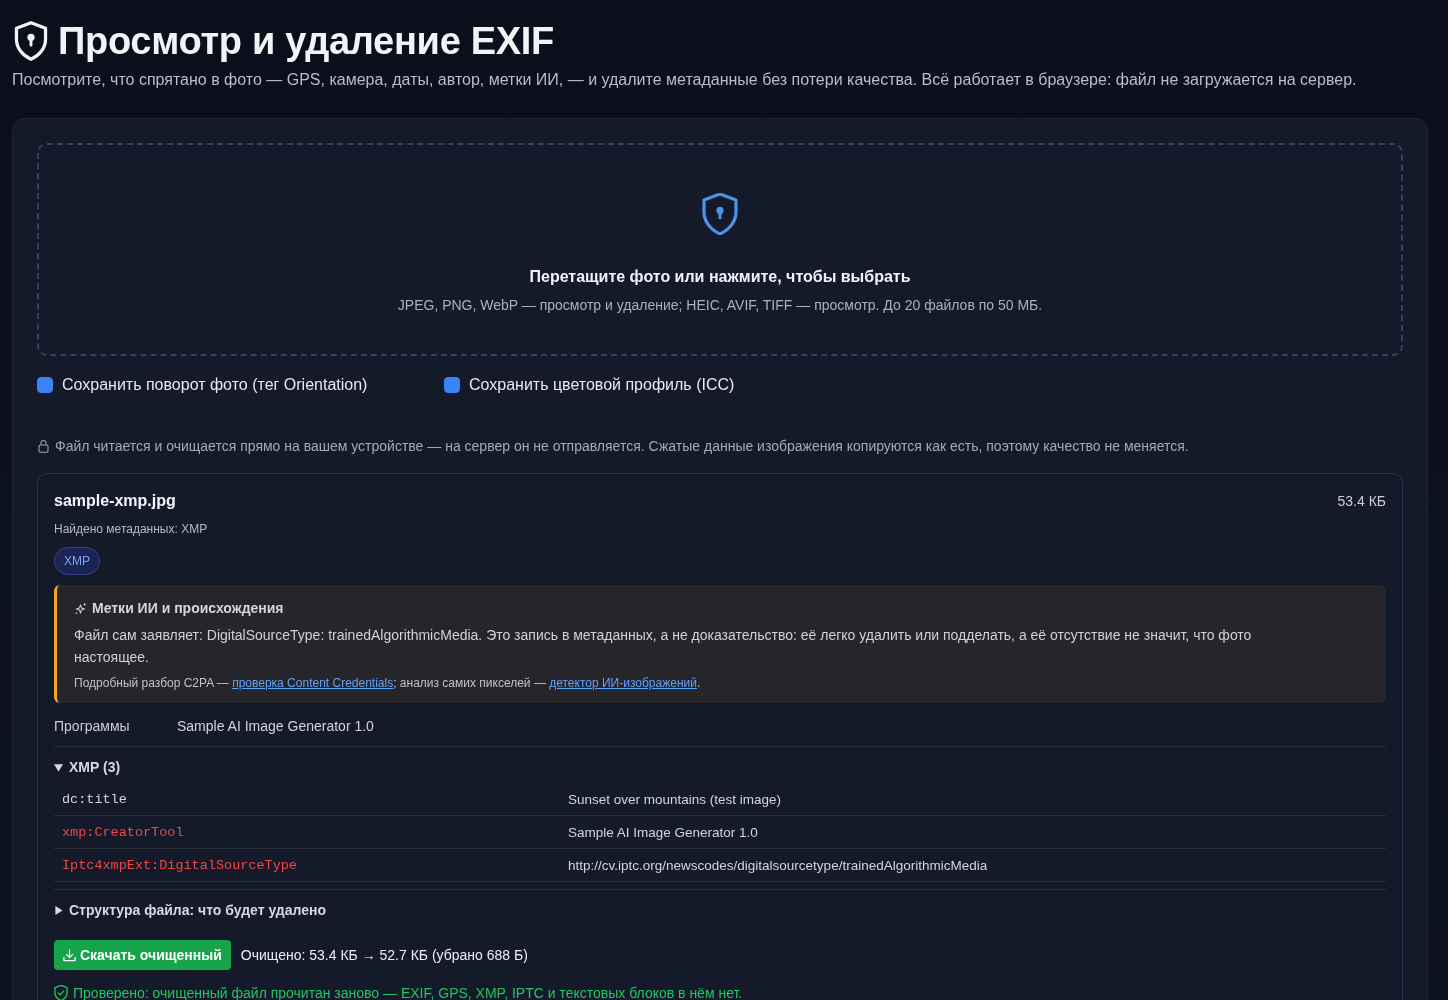  Describe the element at coordinates (663, 832) in the screenshot. I see `tag-value-cell-text: Sample AI Image Generator 1.0` at that location.